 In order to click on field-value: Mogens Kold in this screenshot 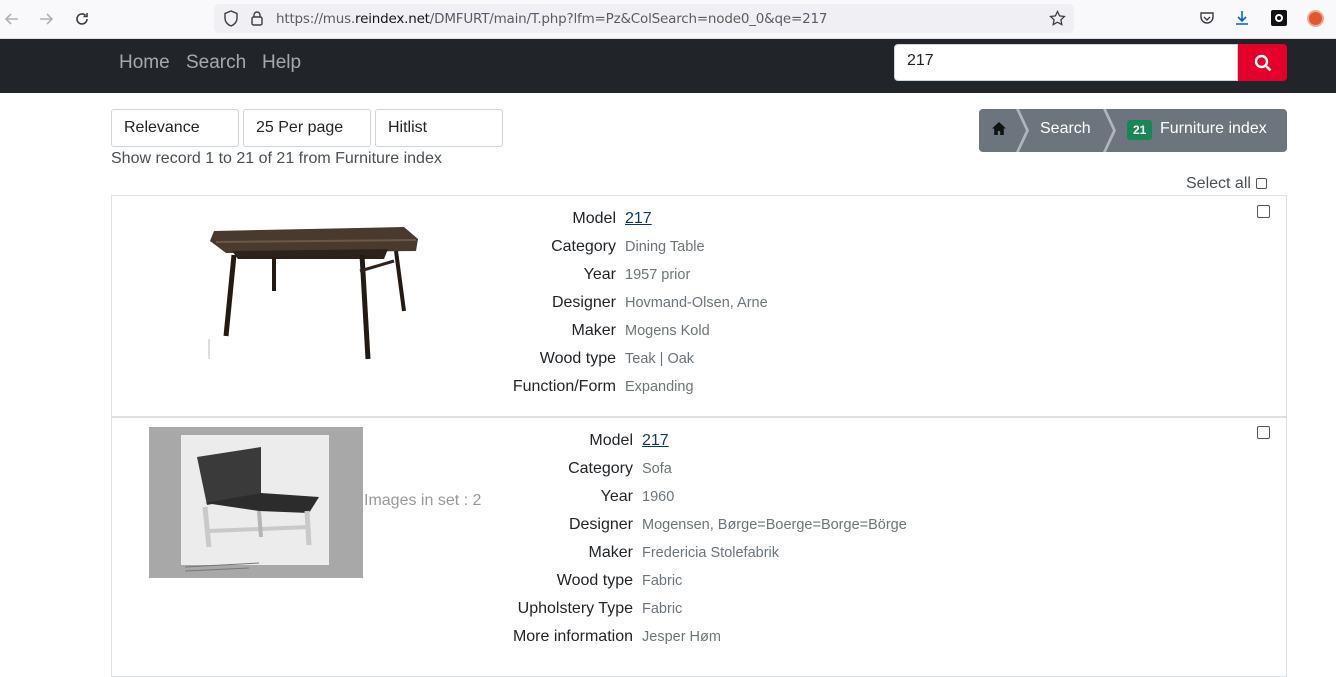, I will do `click(667, 331)`.